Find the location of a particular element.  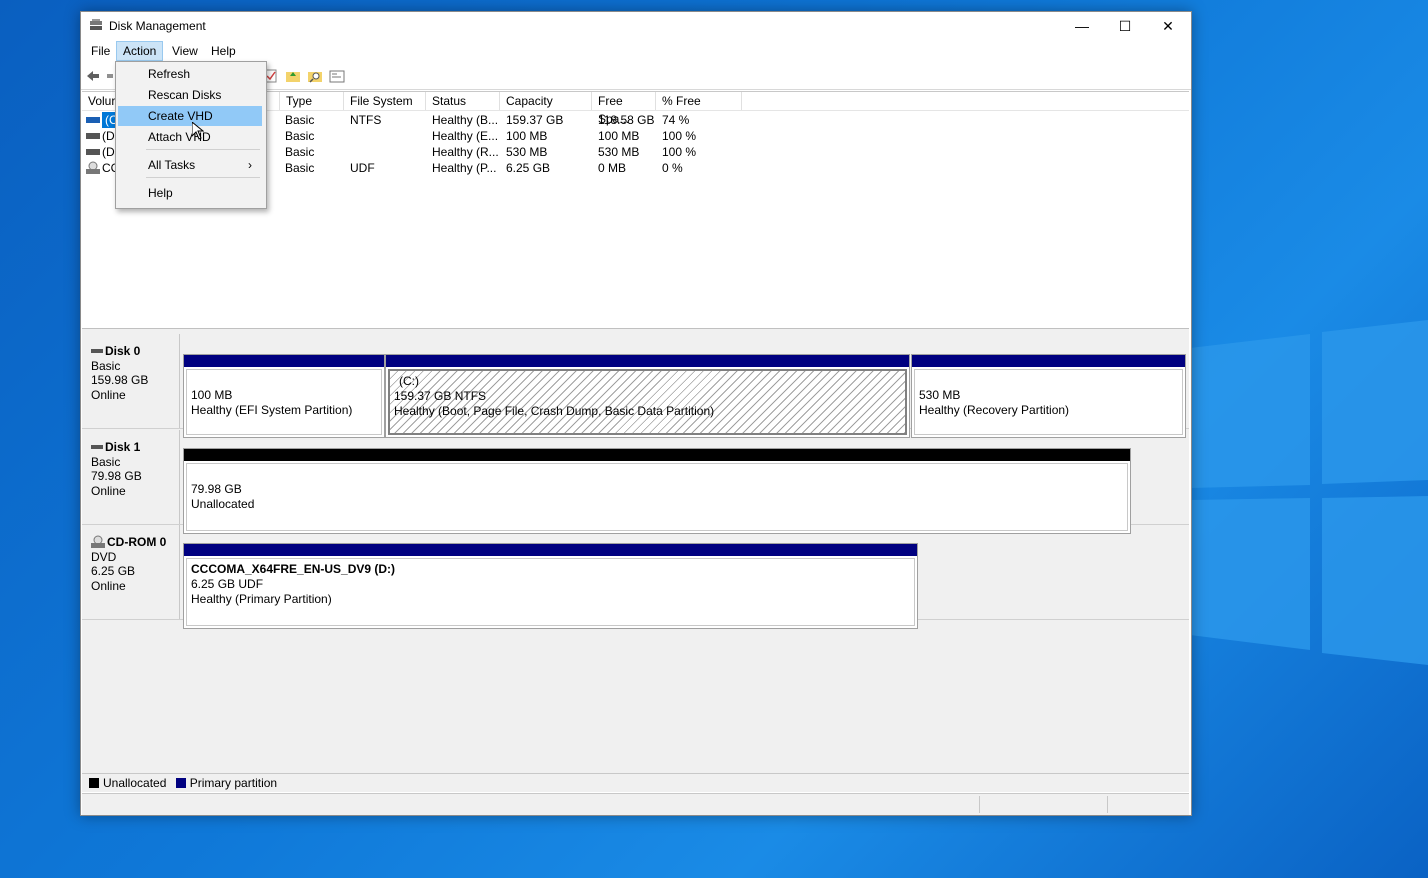

legend-swatch-unallocated is located at coordinates (94, 783).